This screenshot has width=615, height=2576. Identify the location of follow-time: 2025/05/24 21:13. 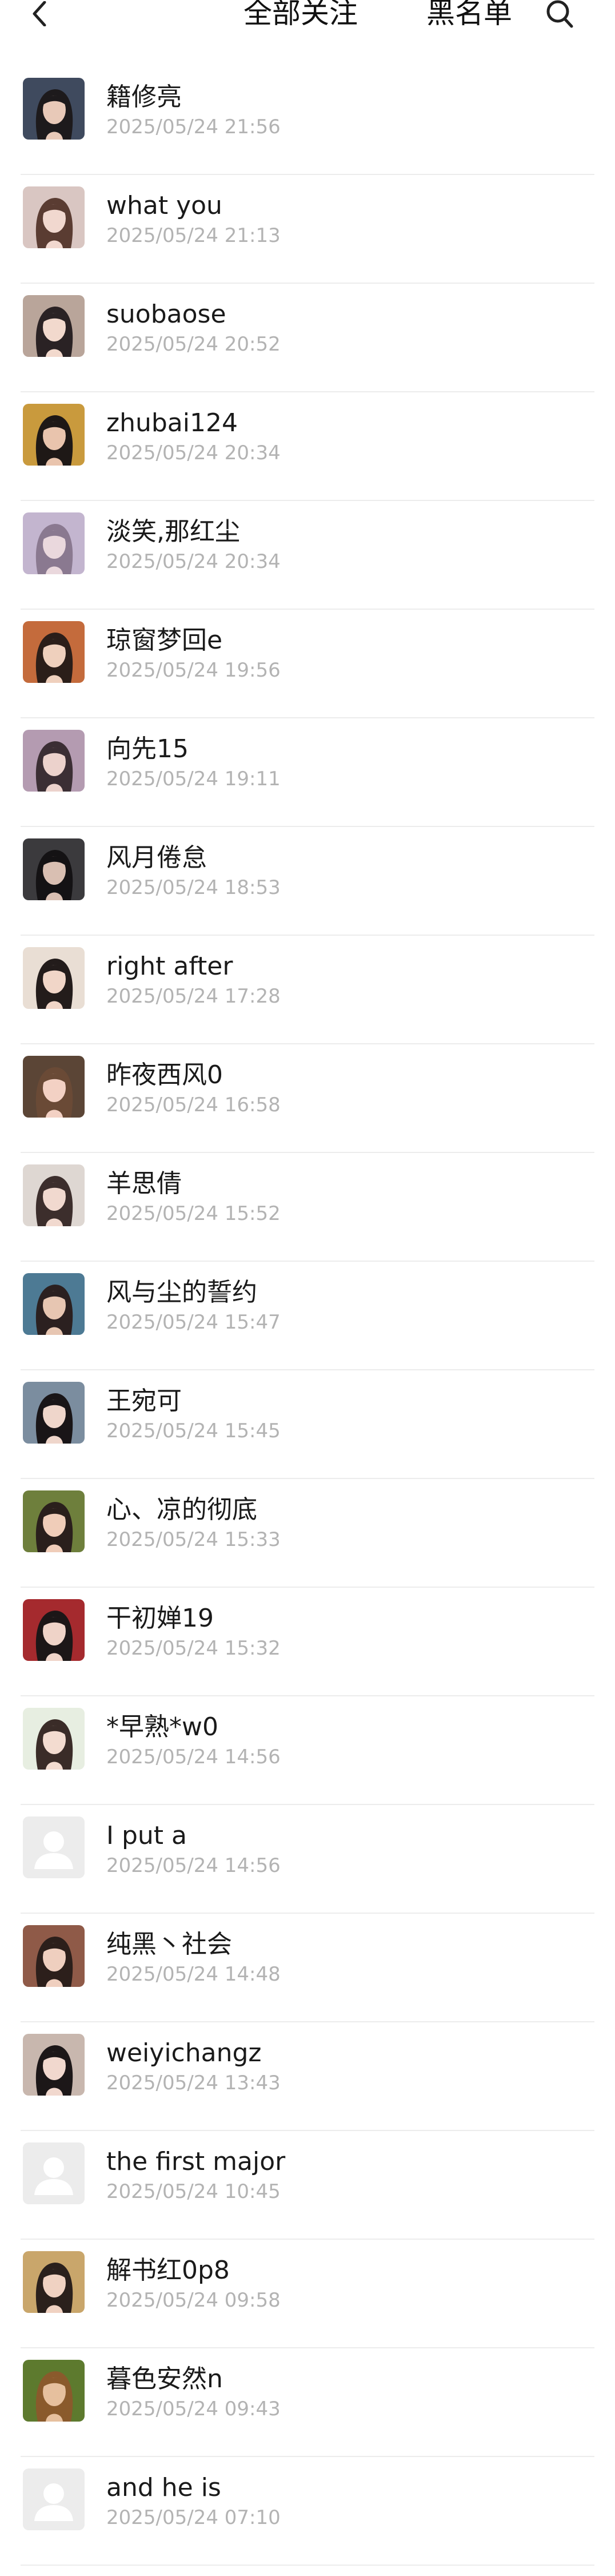
(193, 235).